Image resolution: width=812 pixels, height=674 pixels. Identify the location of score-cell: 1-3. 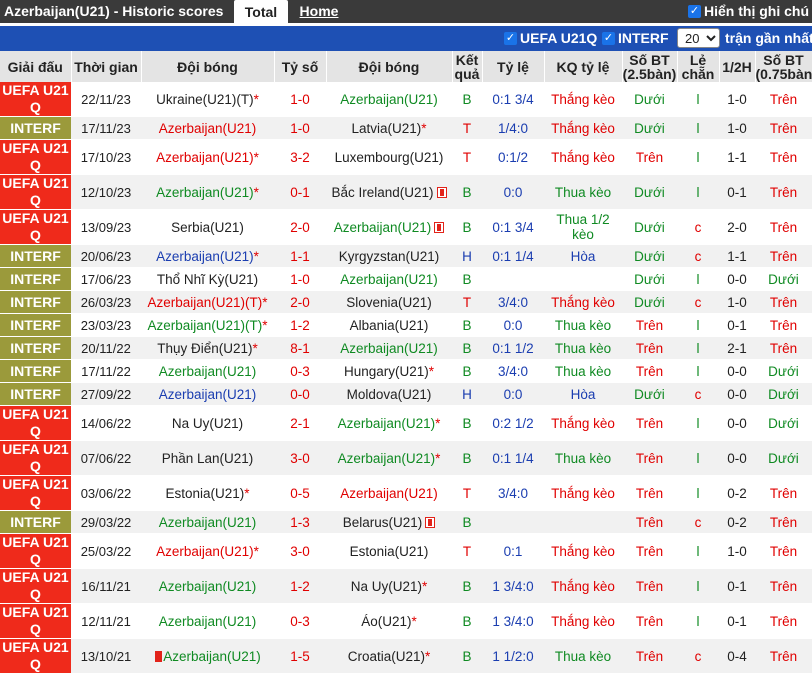
(300, 522).